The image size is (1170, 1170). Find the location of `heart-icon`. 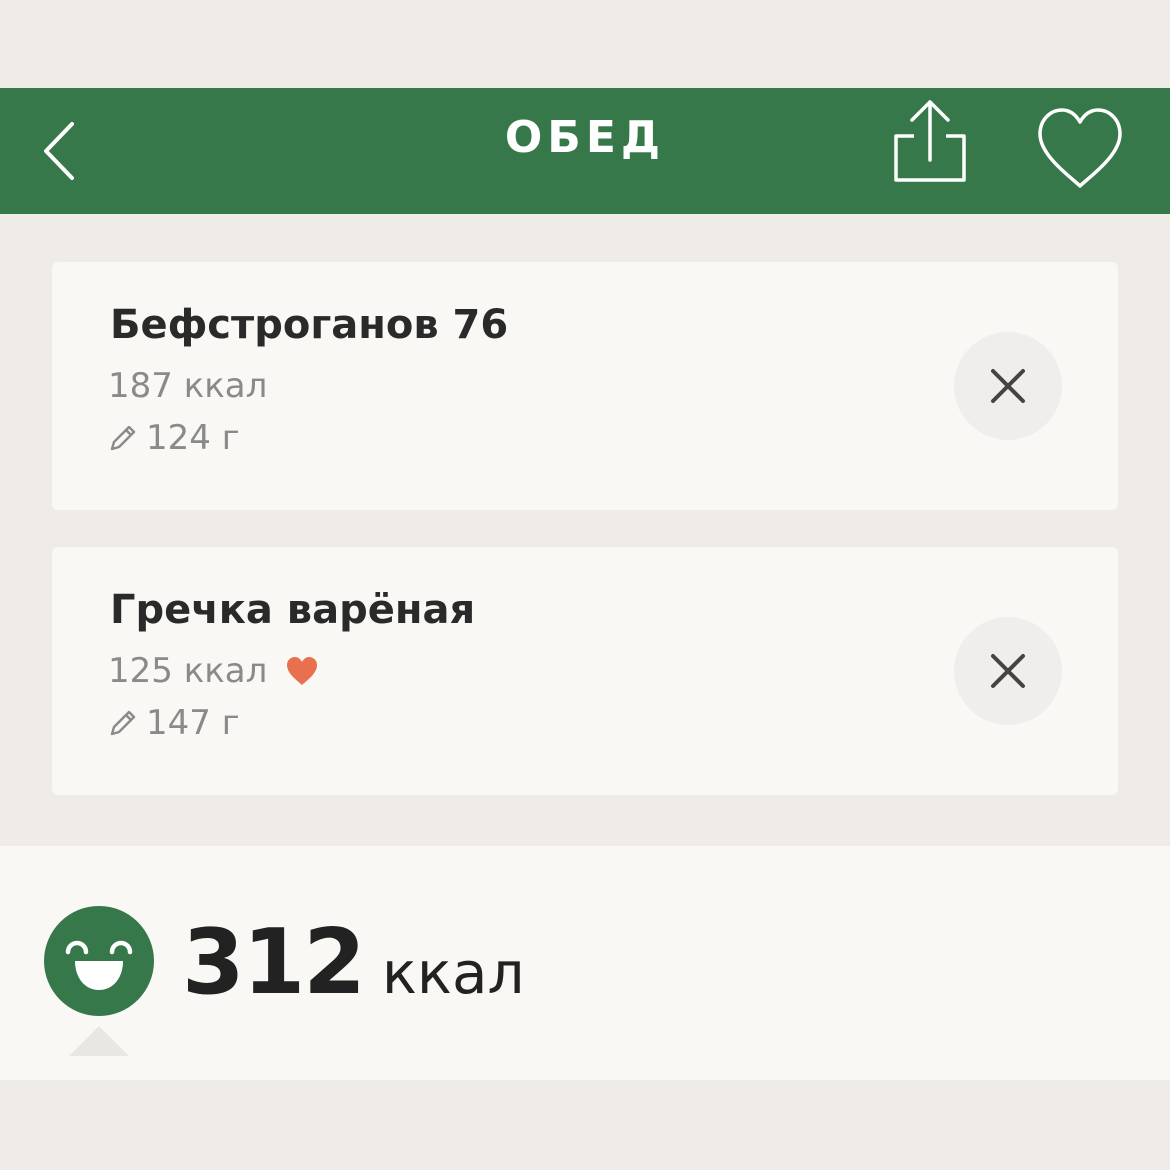

heart-icon is located at coordinates (302, 671).